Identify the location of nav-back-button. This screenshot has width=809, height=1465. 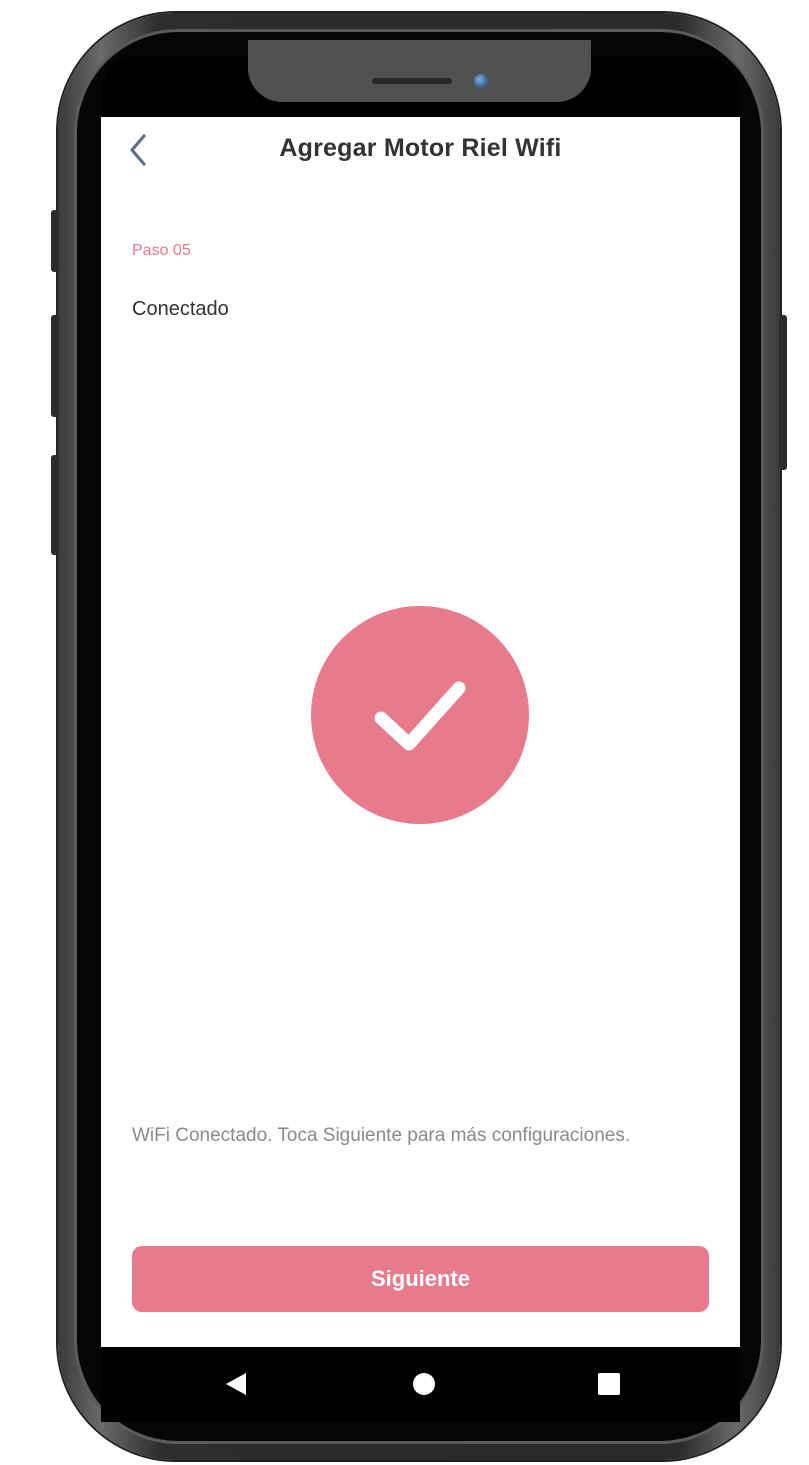
(236, 1384).